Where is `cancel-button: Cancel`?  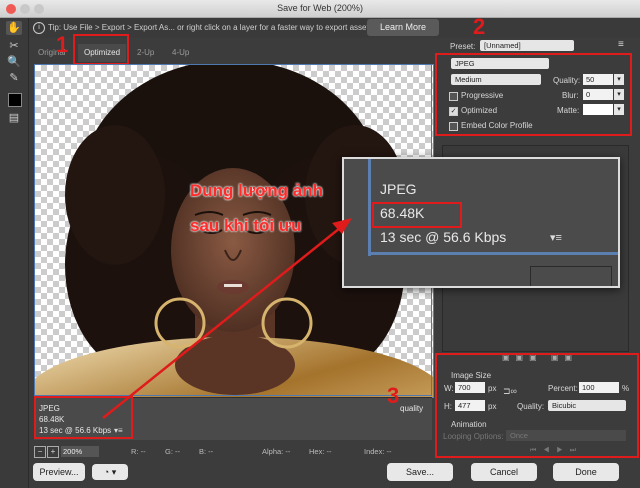
cancel-button: Cancel is located at coordinates (504, 472).